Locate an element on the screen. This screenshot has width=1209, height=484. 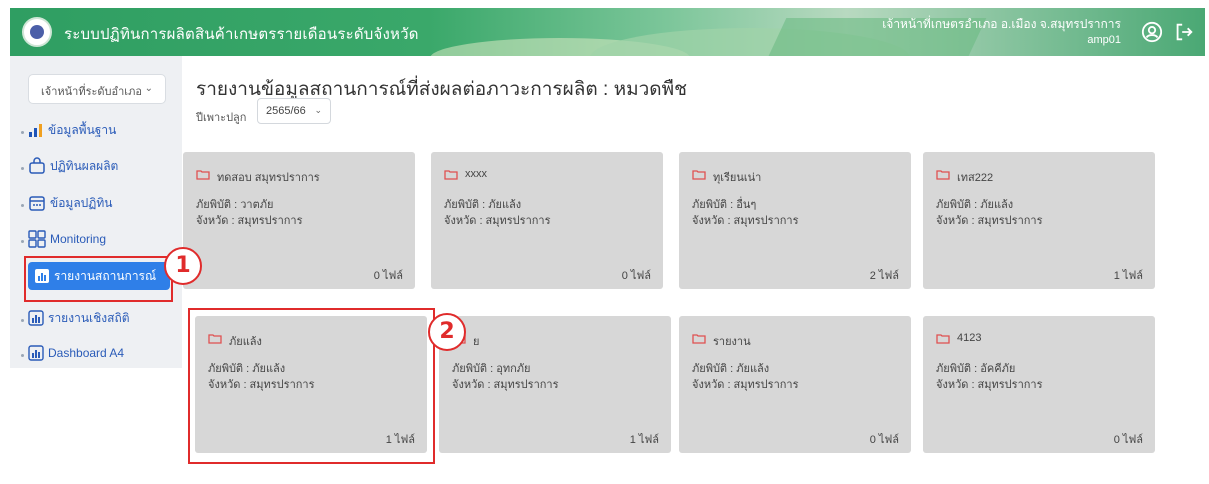
logout-icon is located at coordinates (1184, 32).